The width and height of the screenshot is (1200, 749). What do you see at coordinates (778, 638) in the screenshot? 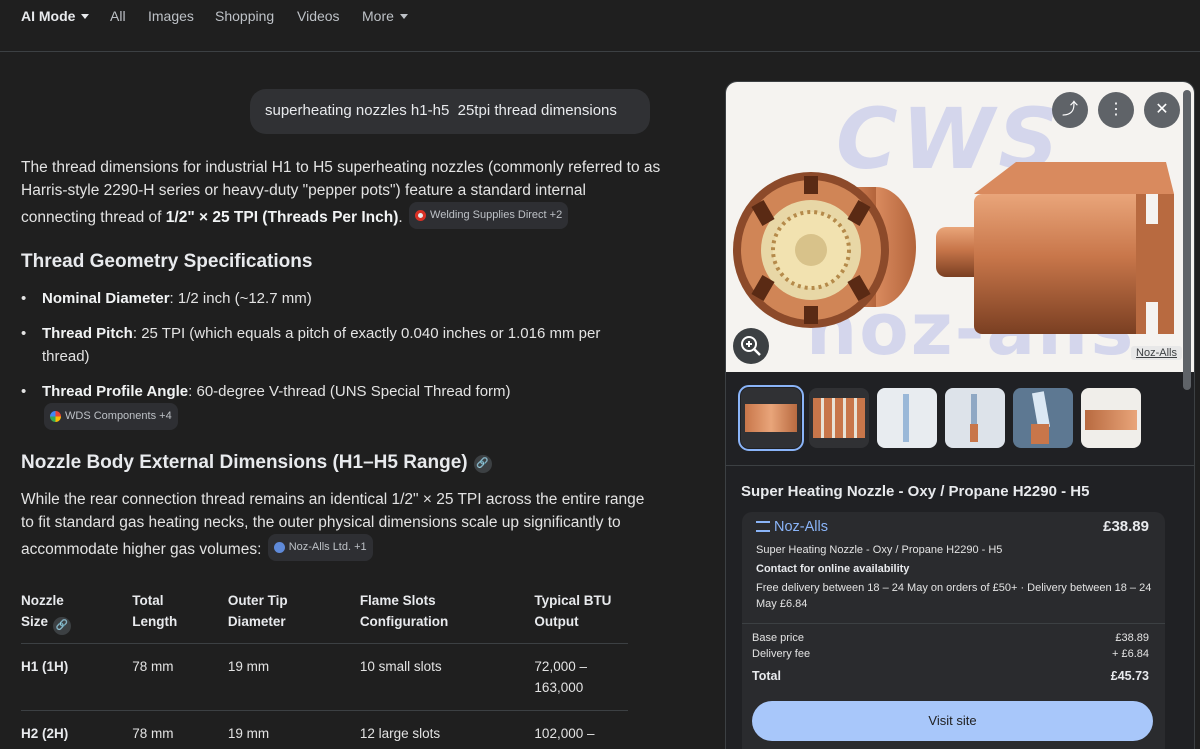
I see `base-price-label: Base price` at bounding box center [778, 638].